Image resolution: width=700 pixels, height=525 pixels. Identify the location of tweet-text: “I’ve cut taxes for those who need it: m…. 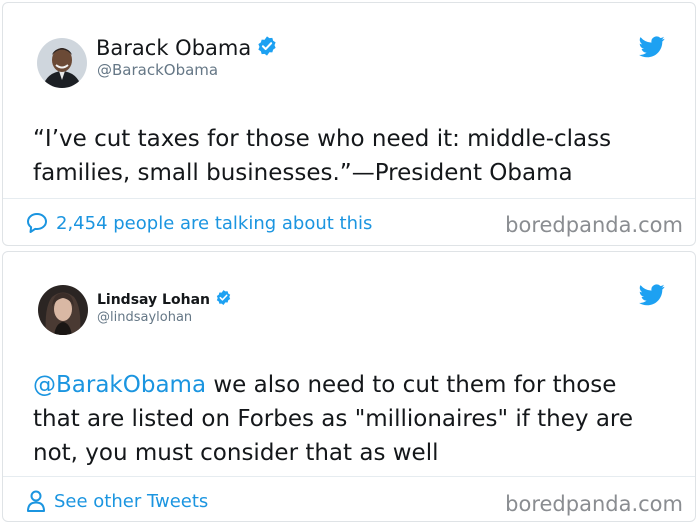
(322, 156).